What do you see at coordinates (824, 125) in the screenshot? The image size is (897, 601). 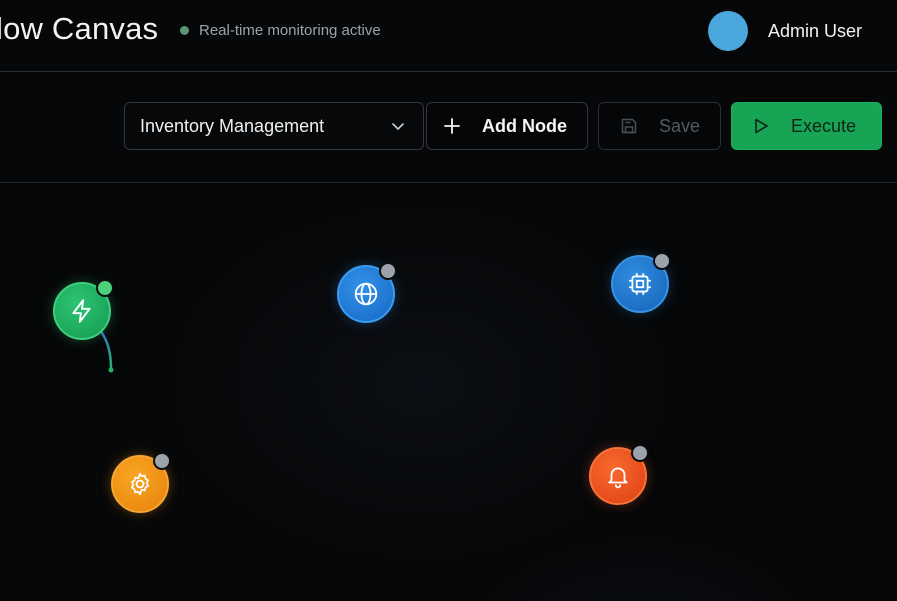 I see `execute-label: Execute` at bounding box center [824, 125].